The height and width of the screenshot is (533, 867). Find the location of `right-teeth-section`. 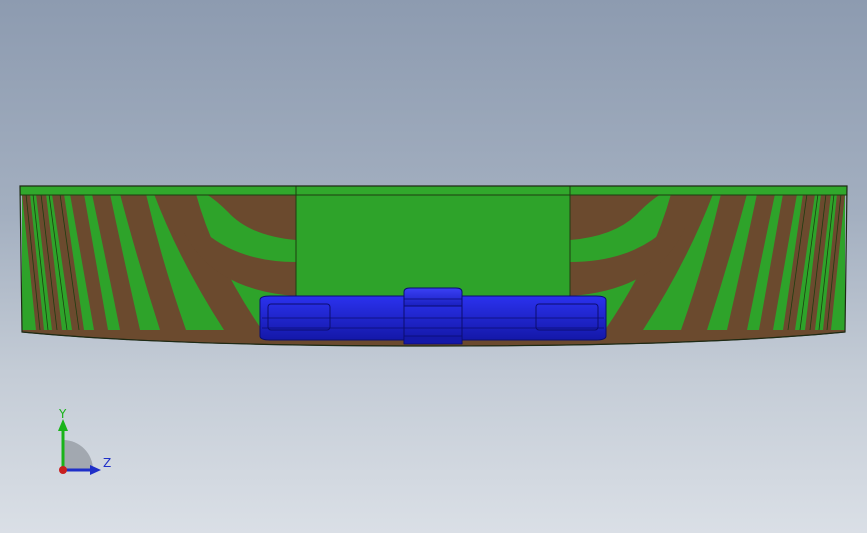

right-teeth-section is located at coordinates (707, 262).